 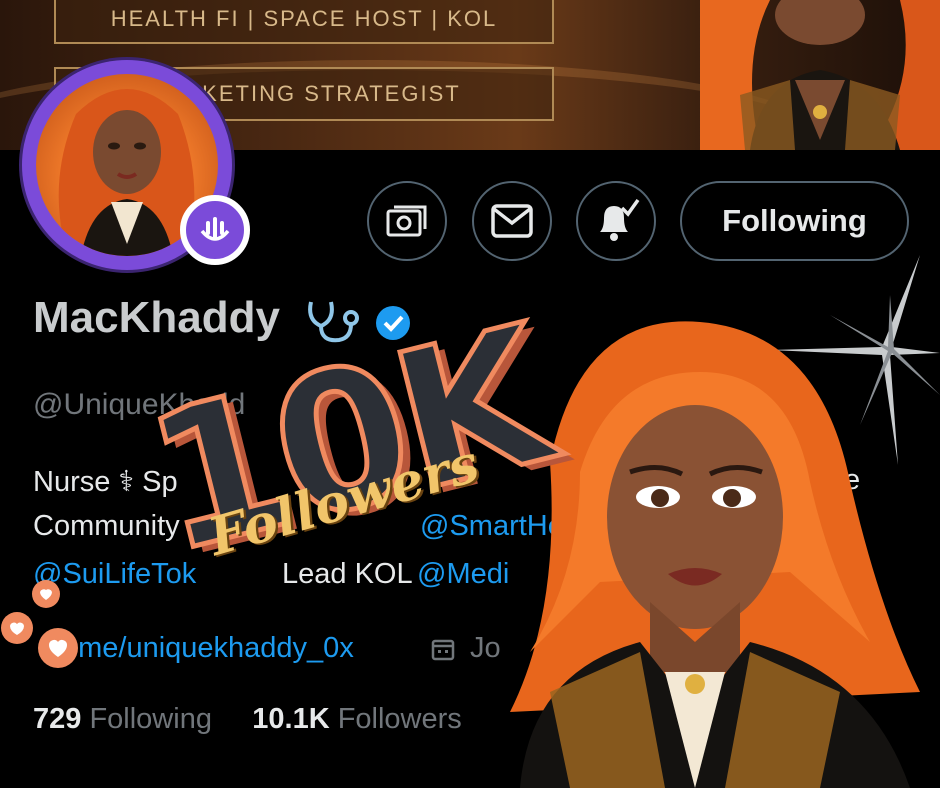 What do you see at coordinates (208, 648) in the screenshot?
I see `website-link: t.me/uniquekhaddy_0x` at bounding box center [208, 648].